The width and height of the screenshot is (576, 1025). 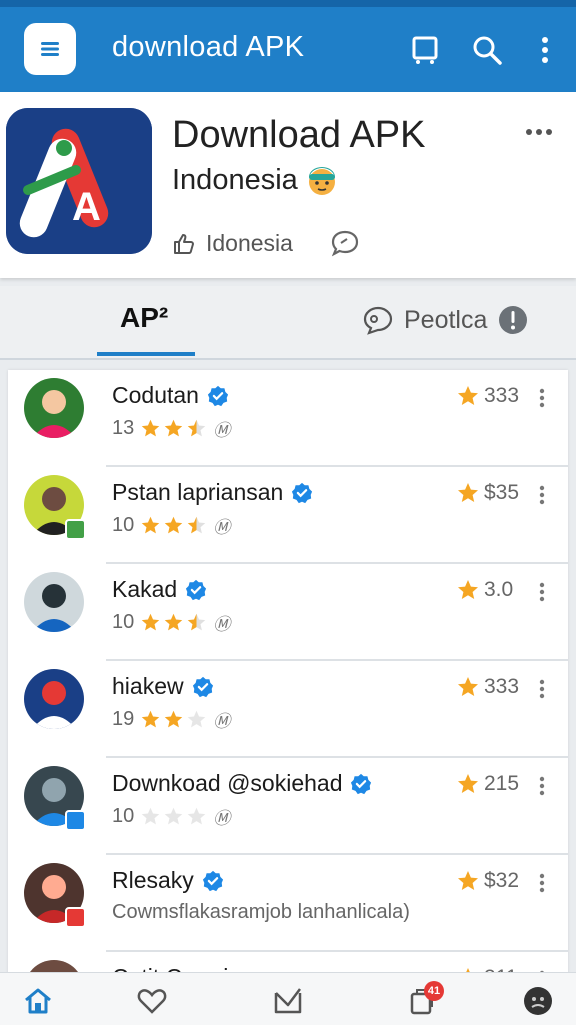 I want to click on alert-icon, so click(x=513, y=320).